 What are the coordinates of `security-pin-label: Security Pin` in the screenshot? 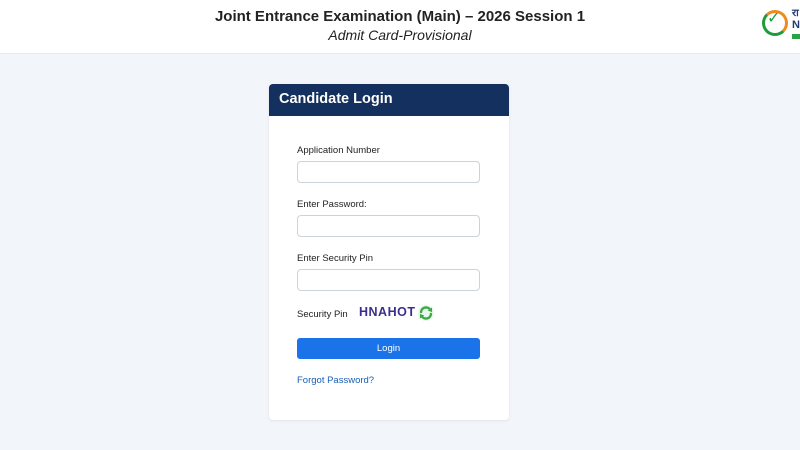 It's located at (322, 314).